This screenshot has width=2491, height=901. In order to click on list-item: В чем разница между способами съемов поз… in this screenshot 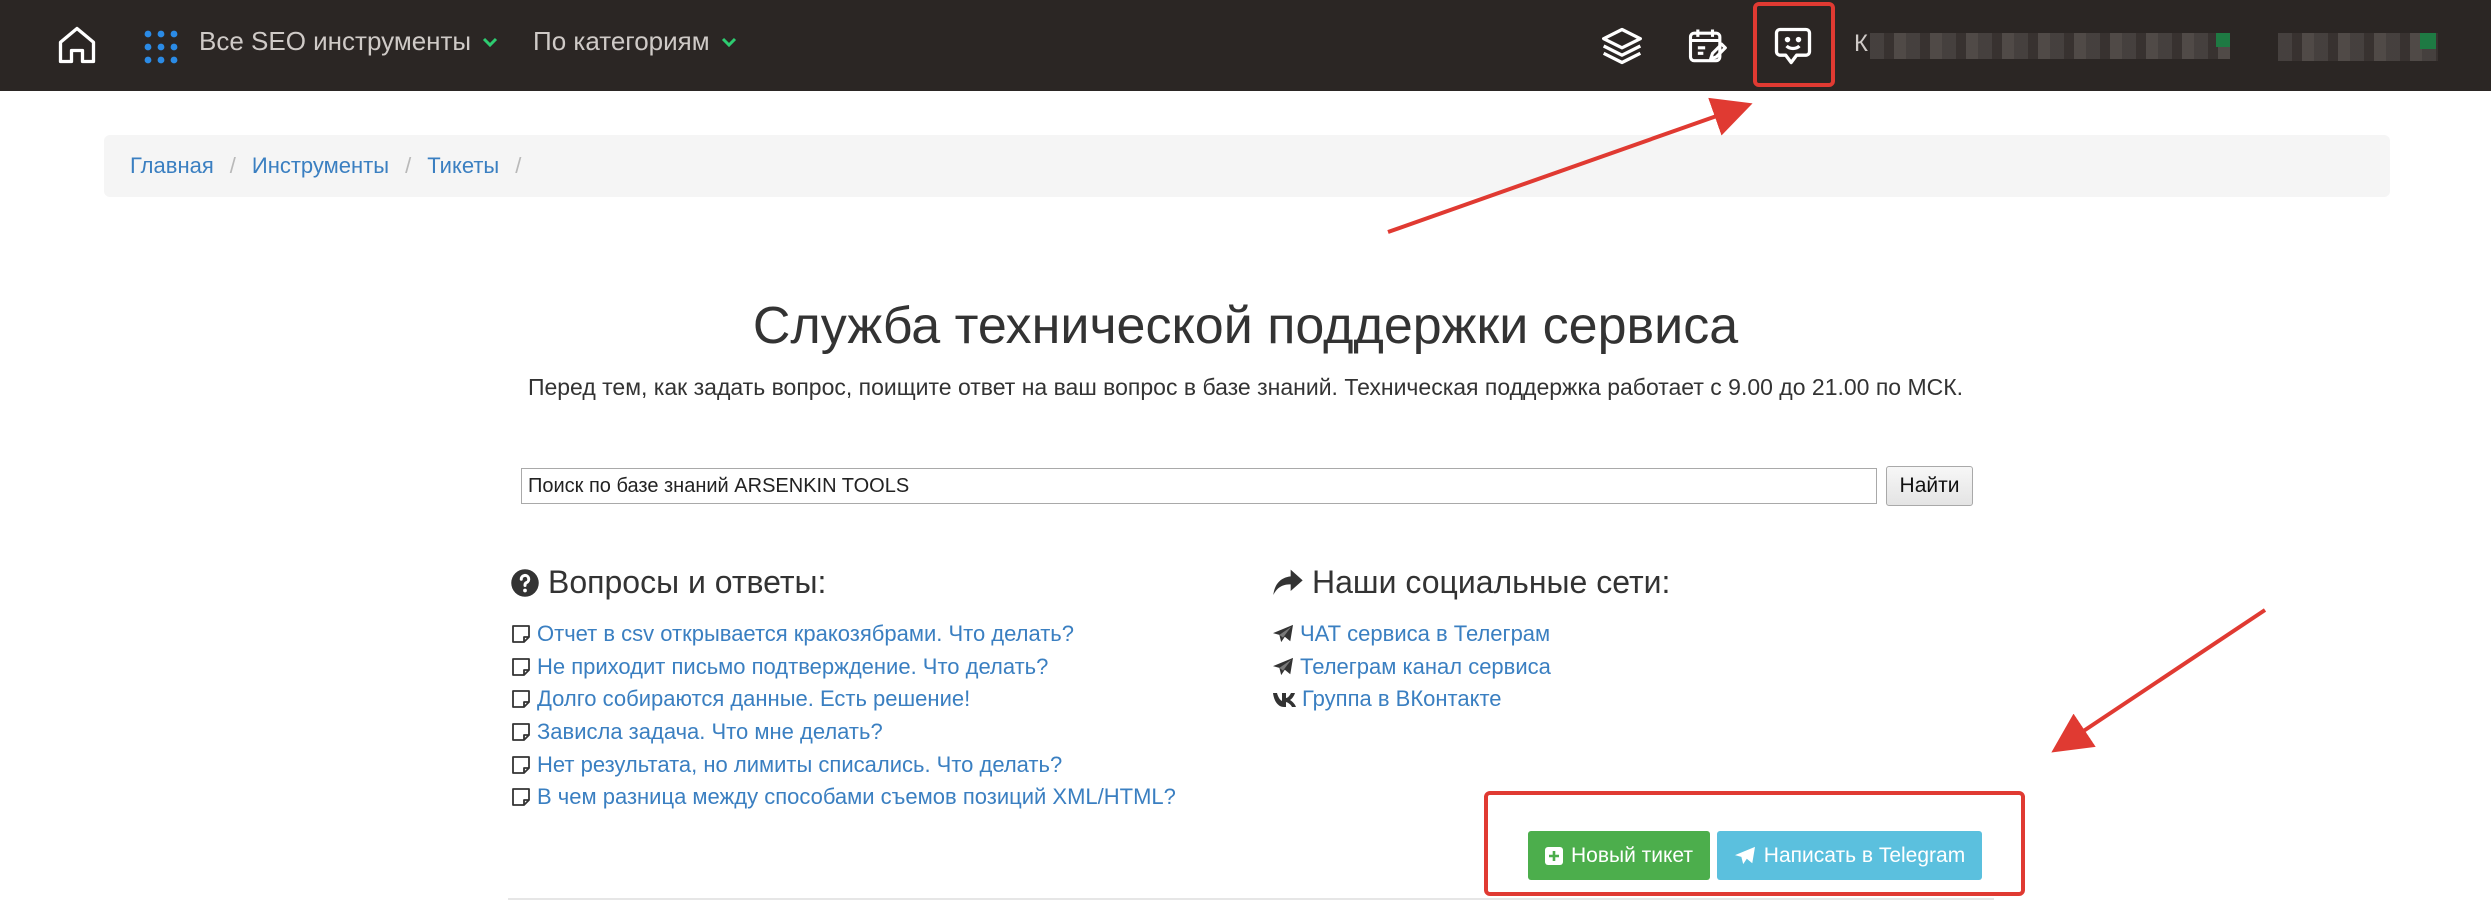, I will do `click(843, 797)`.